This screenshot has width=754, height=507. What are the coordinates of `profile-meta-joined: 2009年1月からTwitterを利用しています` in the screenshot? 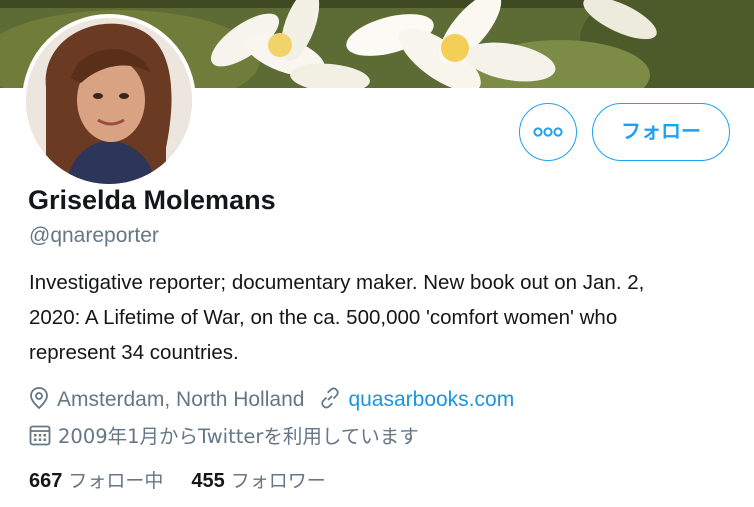 It's located at (223, 434).